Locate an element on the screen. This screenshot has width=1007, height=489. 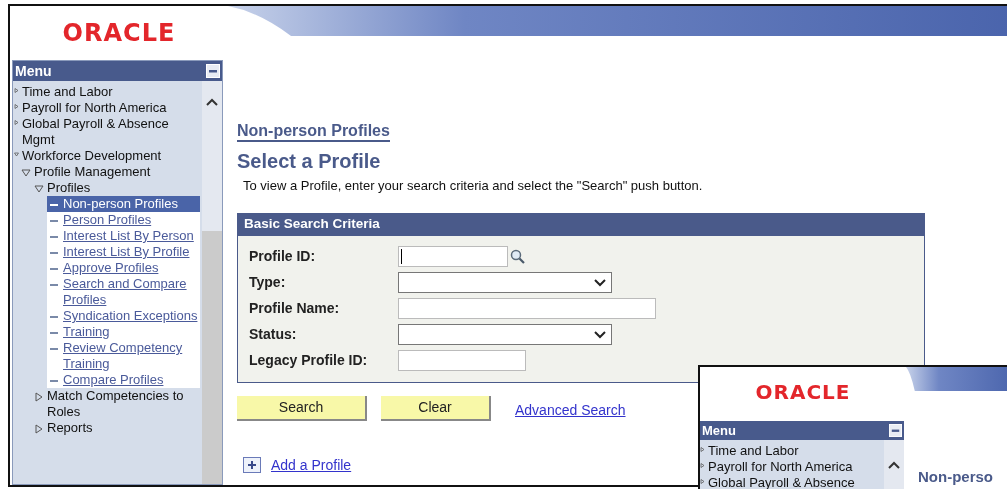
menu-folder: Profiles is located at coordinates (69, 188).